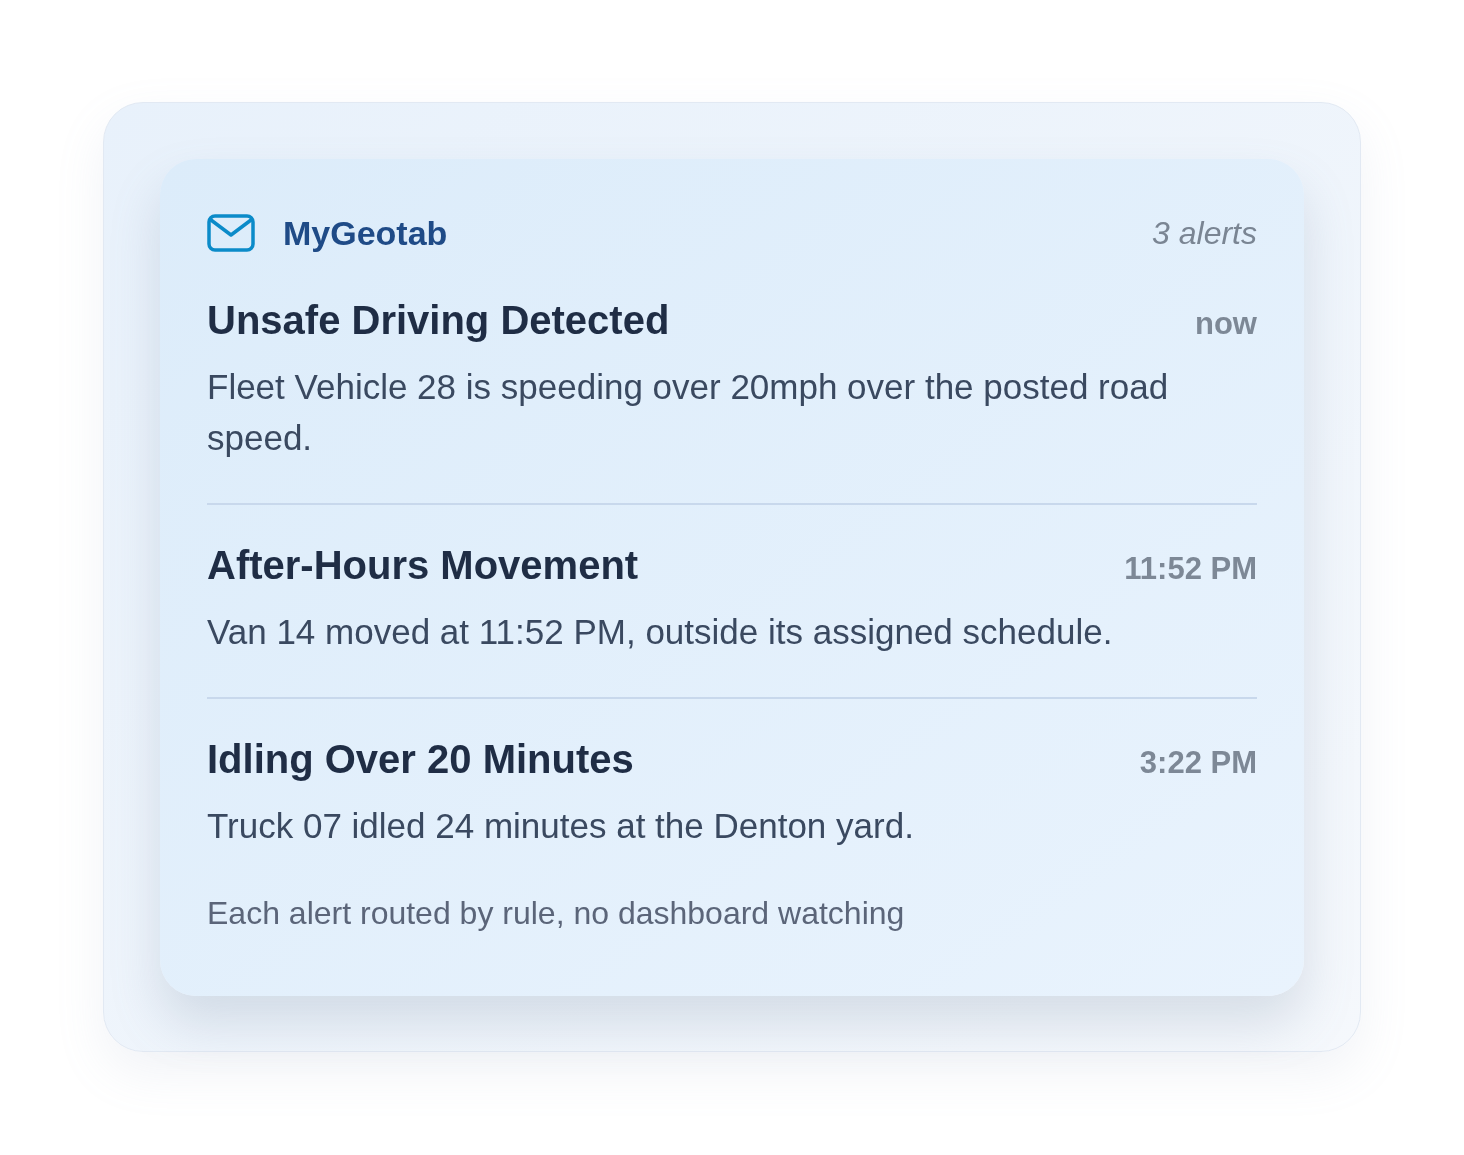 The width and height of the screenshot is (1464, 1155). I want to click on alert-title: Idling Over 20 Minutes, so click(420, 759).